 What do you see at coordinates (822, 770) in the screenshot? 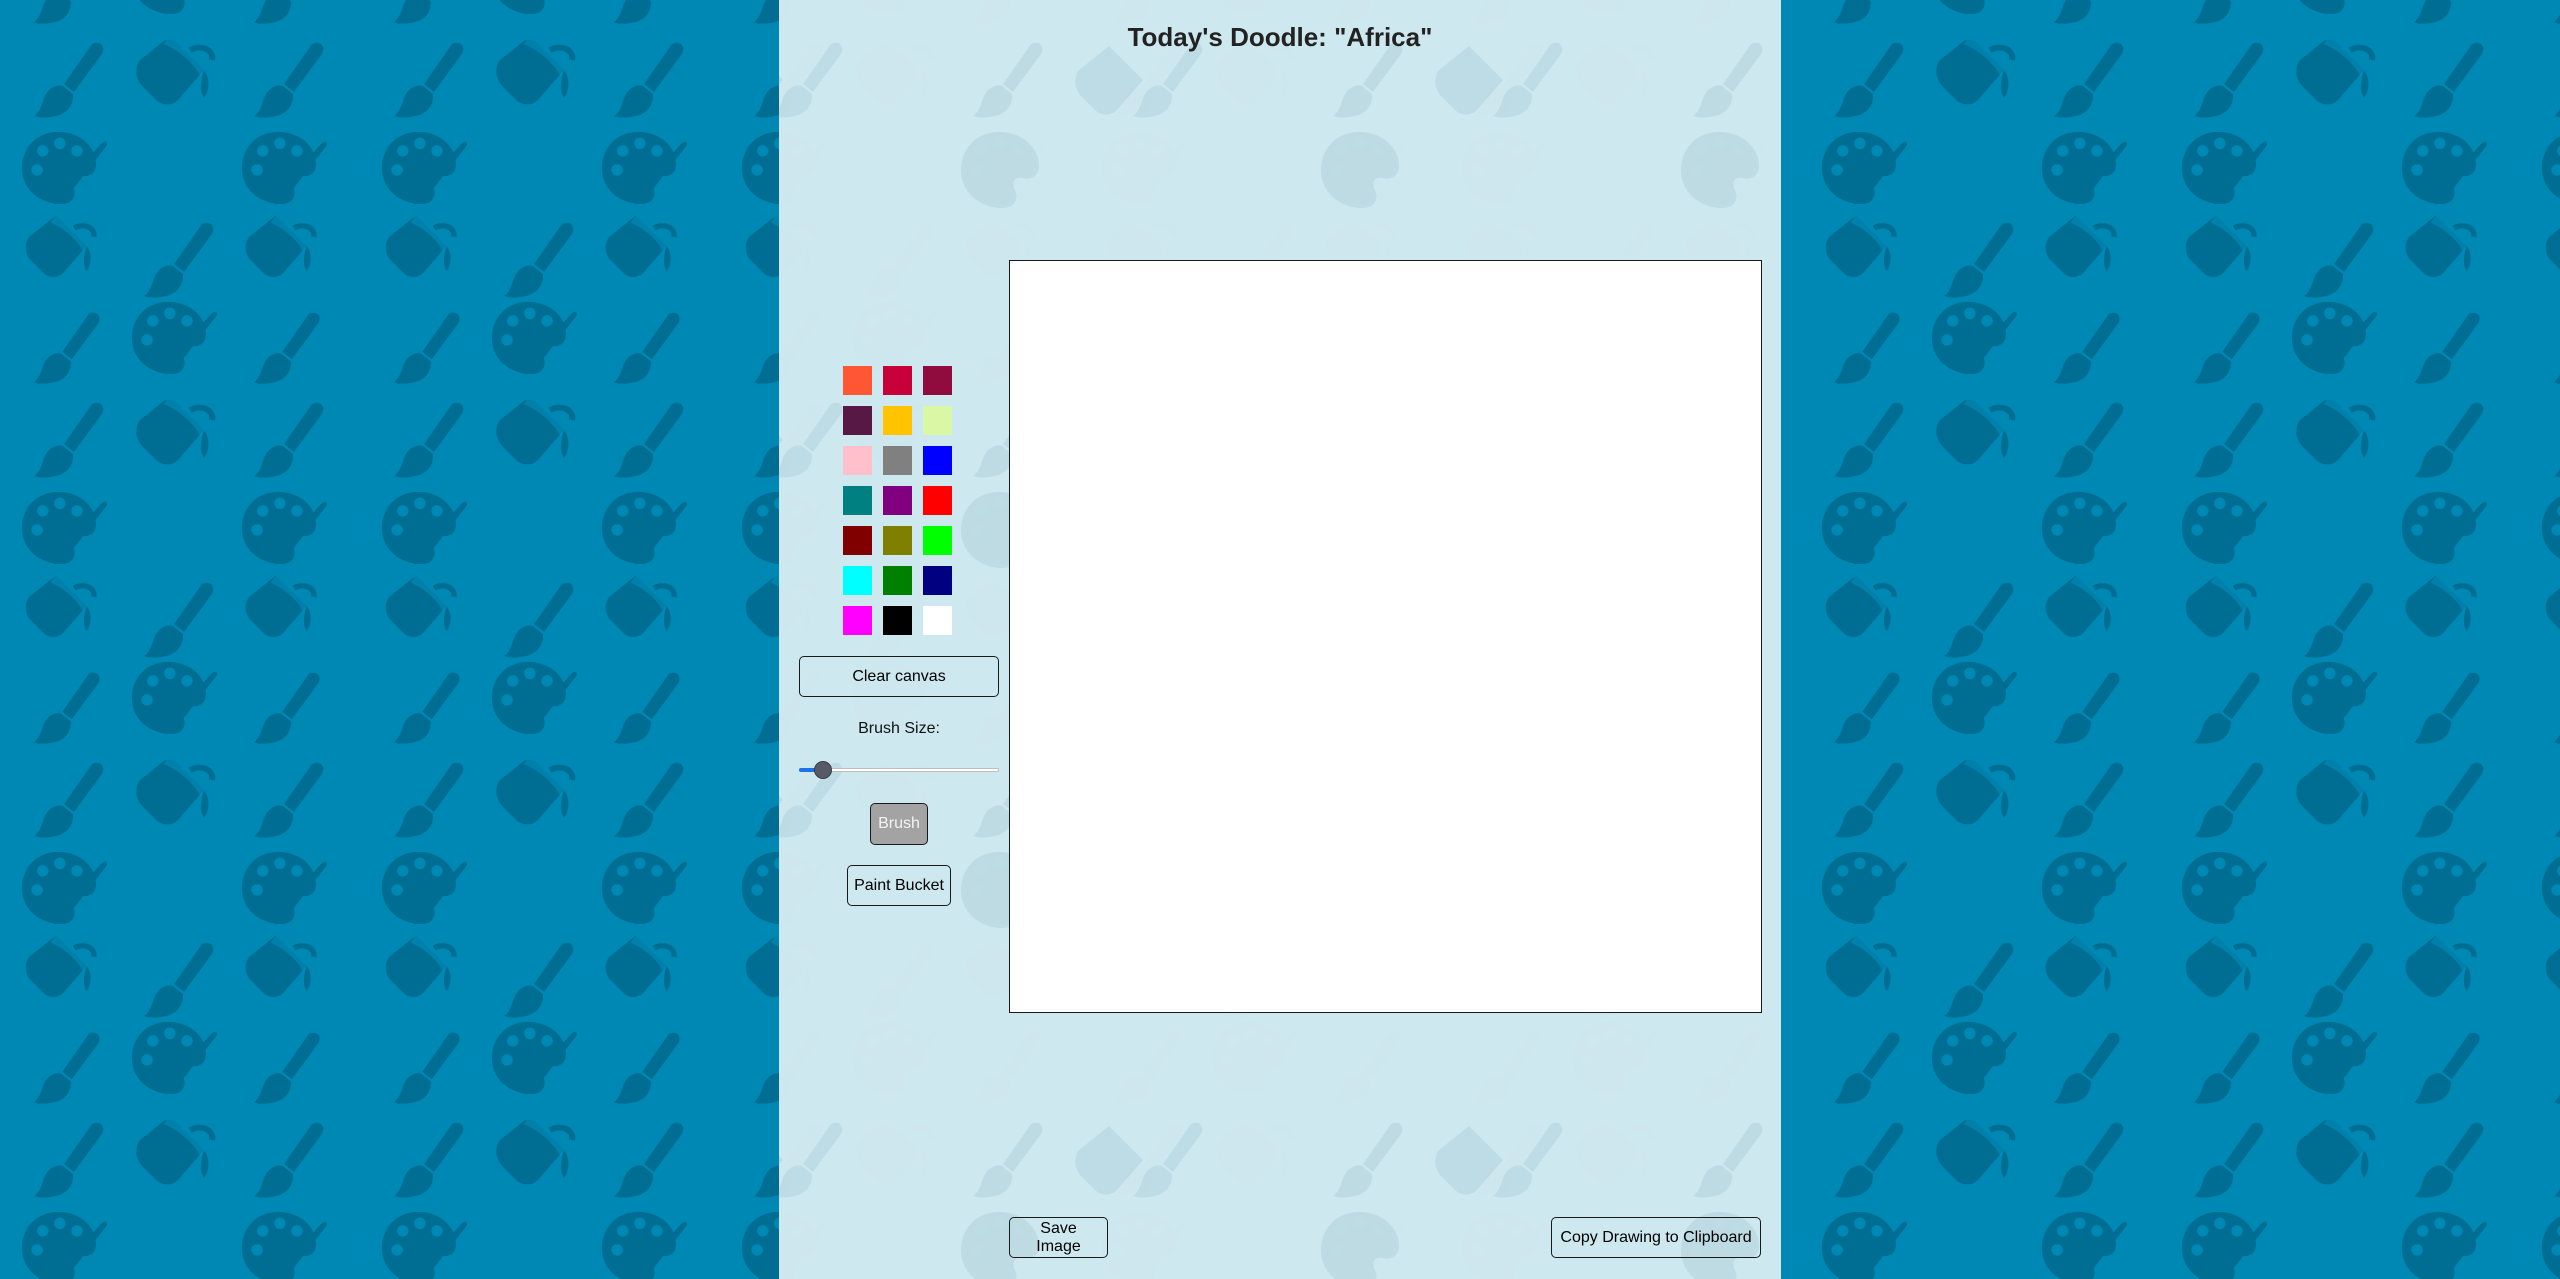
I see `slider-thumb` at bounding box center [822, 770].